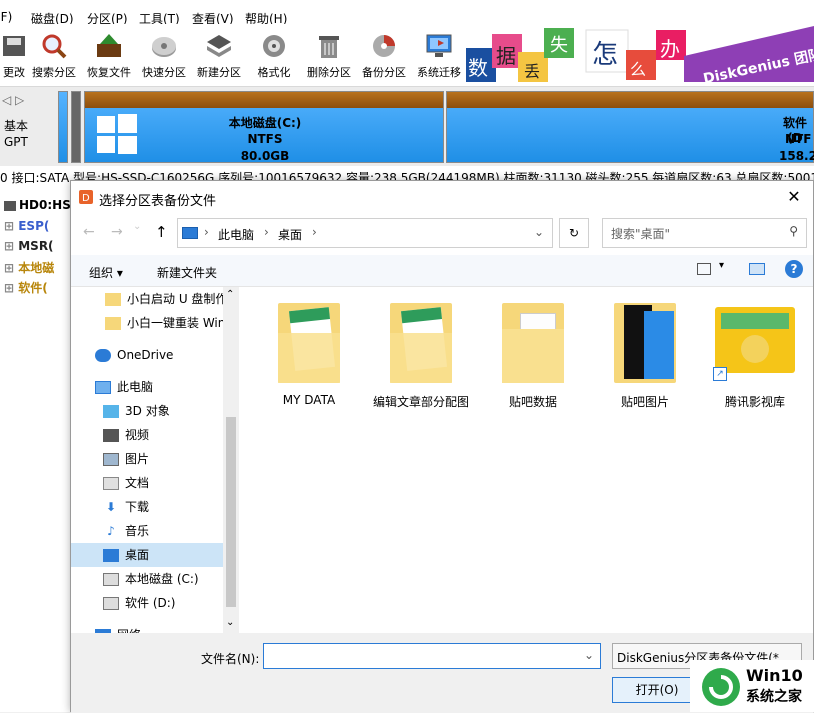  What do you see at coordinates (794, 269) in the screenshot?
I see `help-icon: ?` at bounding box center [794, 269].